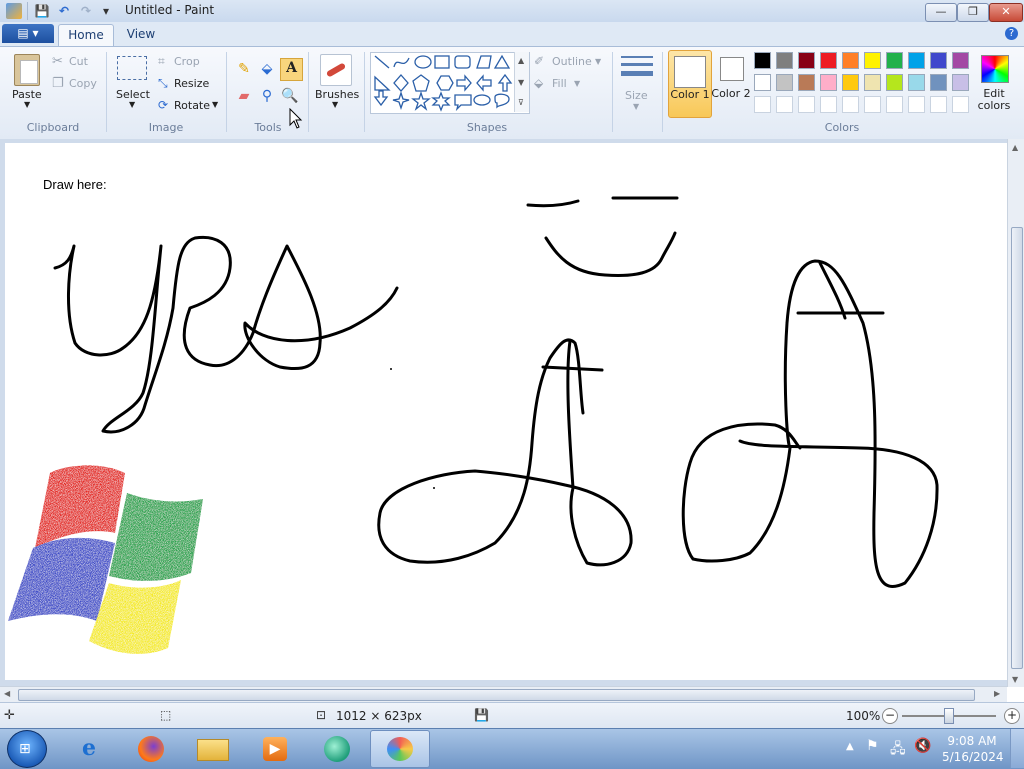  I want to click on maximize-button: ❐, so click(973, 12).